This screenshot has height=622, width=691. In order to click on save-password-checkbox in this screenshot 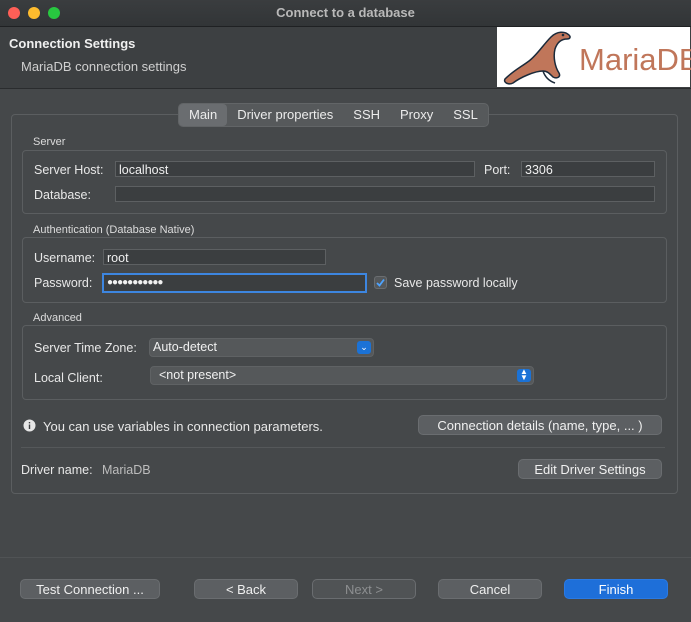, I will do `click(380, 282)`.